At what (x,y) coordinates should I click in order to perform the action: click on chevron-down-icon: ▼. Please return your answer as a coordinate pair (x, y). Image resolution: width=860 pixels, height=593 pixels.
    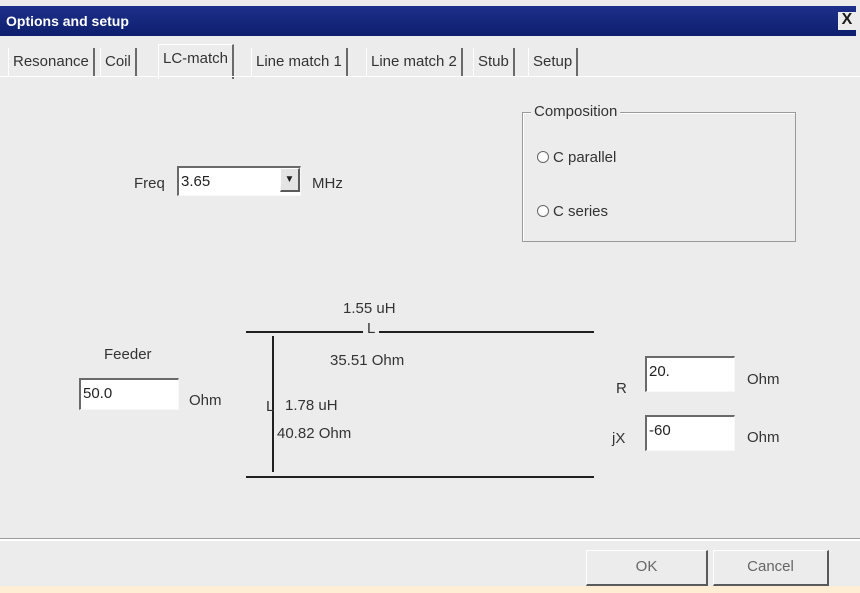
    Looking at the image, I should click on (289, 179).